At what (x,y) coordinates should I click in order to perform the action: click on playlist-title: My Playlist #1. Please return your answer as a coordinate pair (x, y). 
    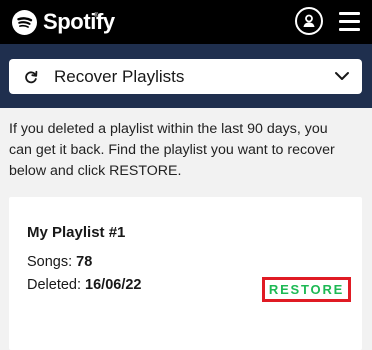
    Looking at the image, I should click on (76, 232).